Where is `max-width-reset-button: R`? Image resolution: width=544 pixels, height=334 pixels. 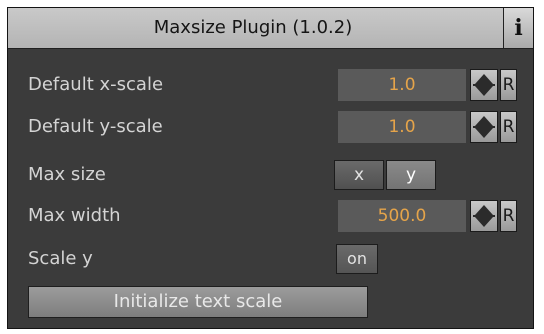
max-width-reset-button: R is located at coordinates (508, 216).